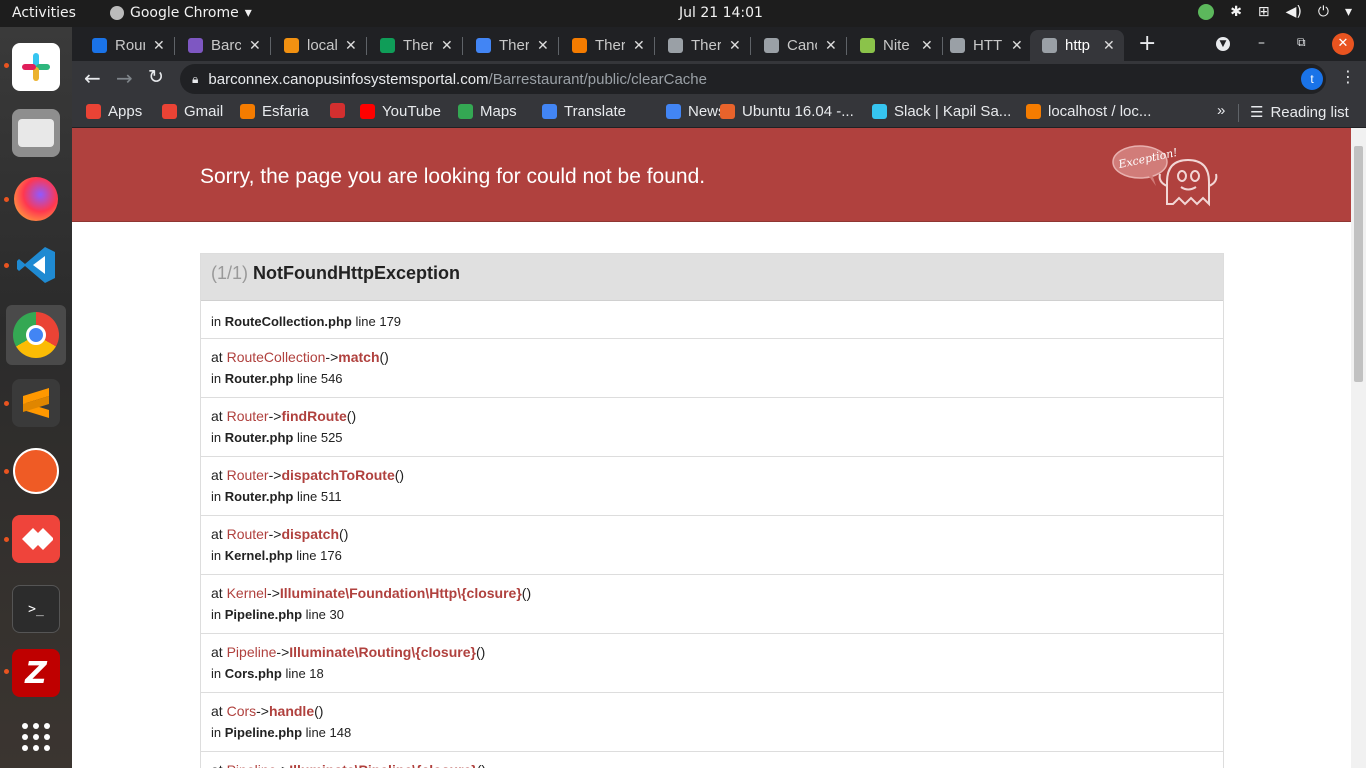 Image resolution: width=1366 pixels, height=768 pixels. I want to click on tab-10: http ✕, so click(1077, 45).